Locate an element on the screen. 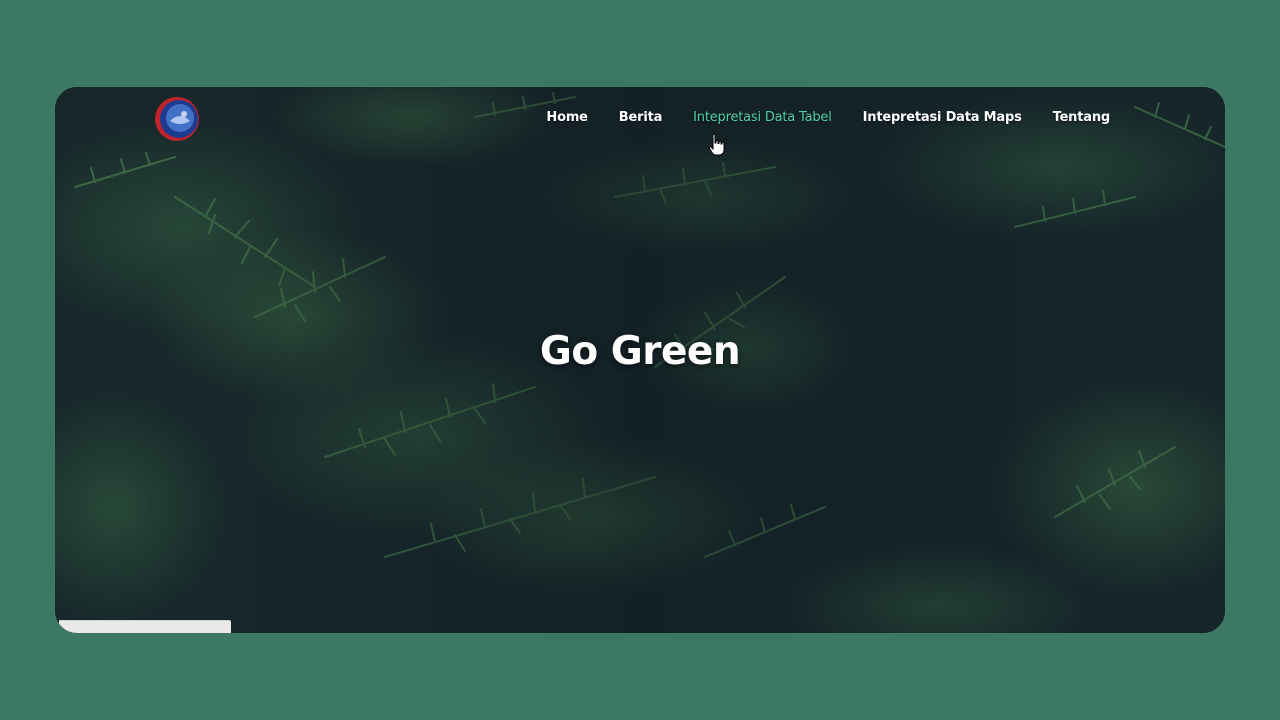  nav-intepretasi-data-tabel: Intepretasi Data Tabel is located at coordinates (762, 117).